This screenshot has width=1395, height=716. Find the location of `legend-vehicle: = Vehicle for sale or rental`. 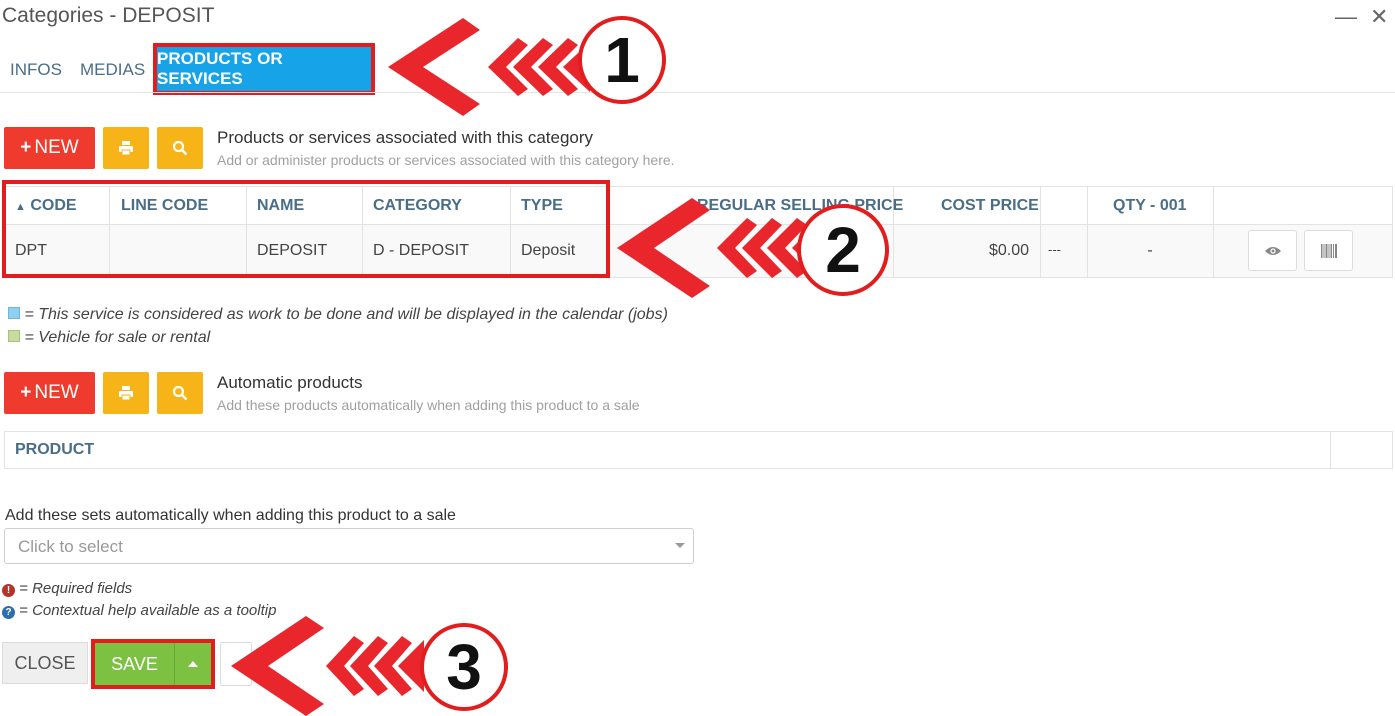

legend-vehicle: = Vehicle for sale or rental is located at coordinates (109, 338).